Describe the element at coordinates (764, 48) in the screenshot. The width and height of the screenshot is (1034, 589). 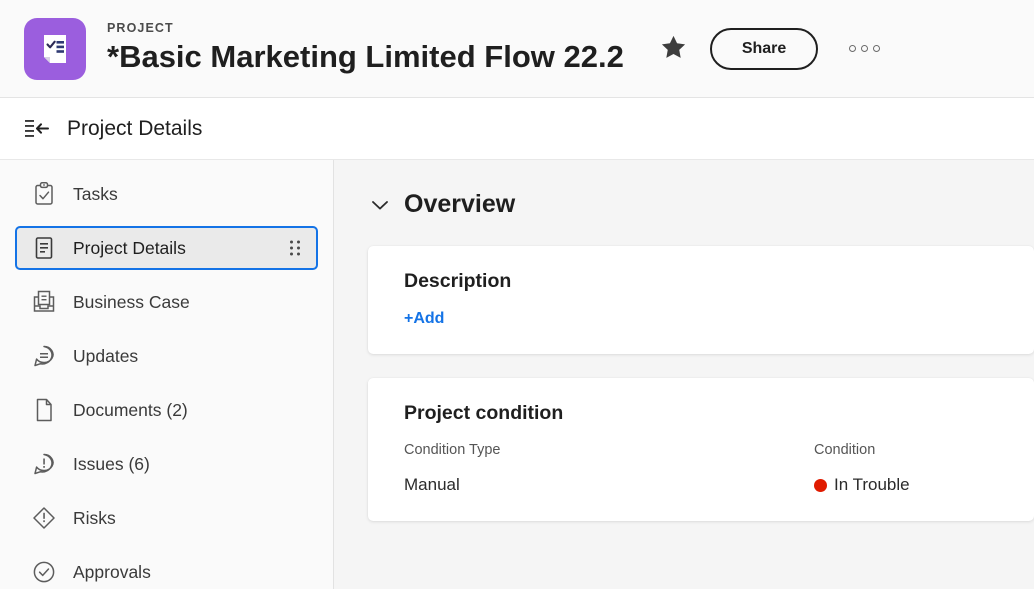
I see `share-button: Share` at that location.